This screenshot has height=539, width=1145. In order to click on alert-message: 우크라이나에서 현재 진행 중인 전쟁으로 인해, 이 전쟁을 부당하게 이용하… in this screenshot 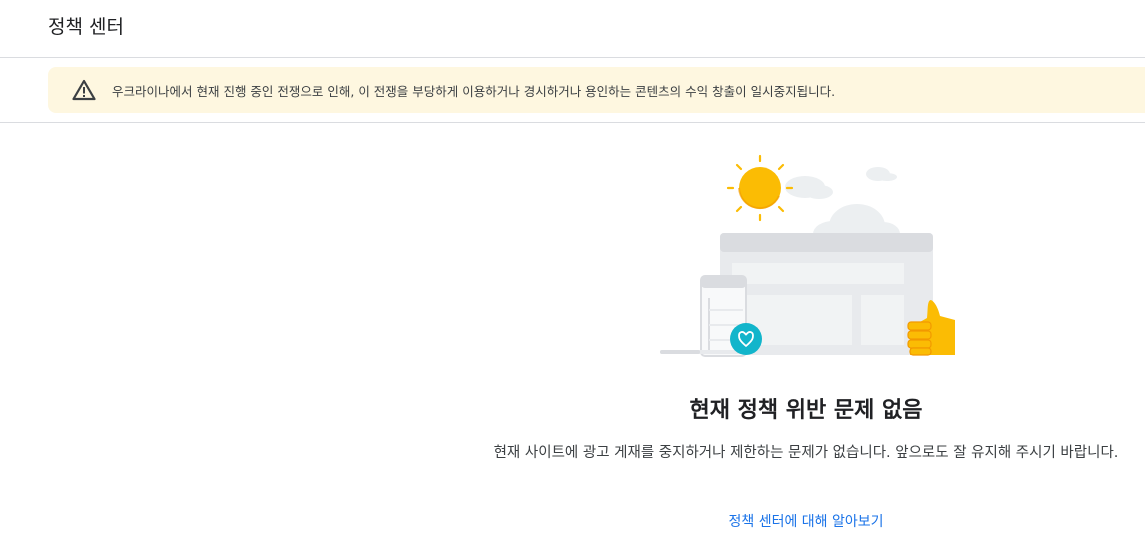, I will do `click(474, 91)`.